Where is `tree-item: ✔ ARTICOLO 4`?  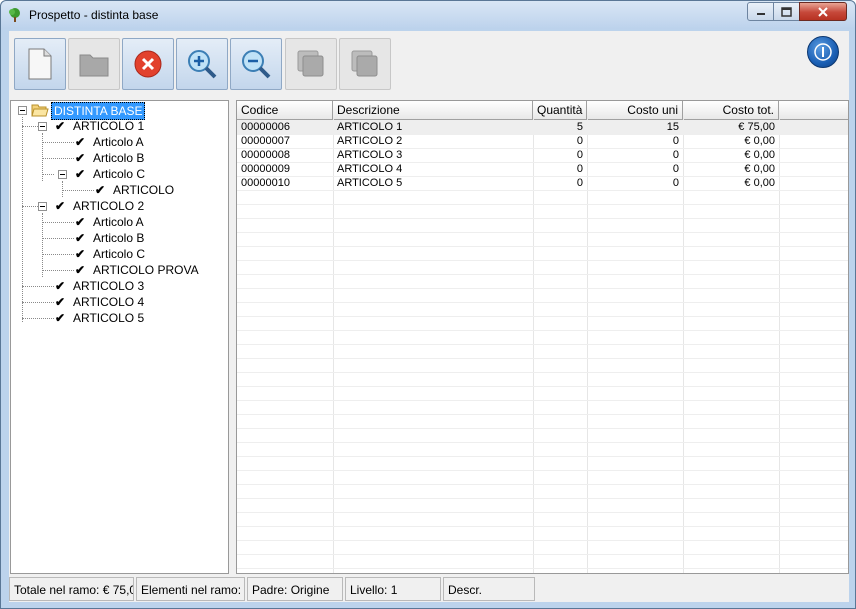
tree-item: ✔ ARTICOLO 4 is located at coordinates (119, 302).